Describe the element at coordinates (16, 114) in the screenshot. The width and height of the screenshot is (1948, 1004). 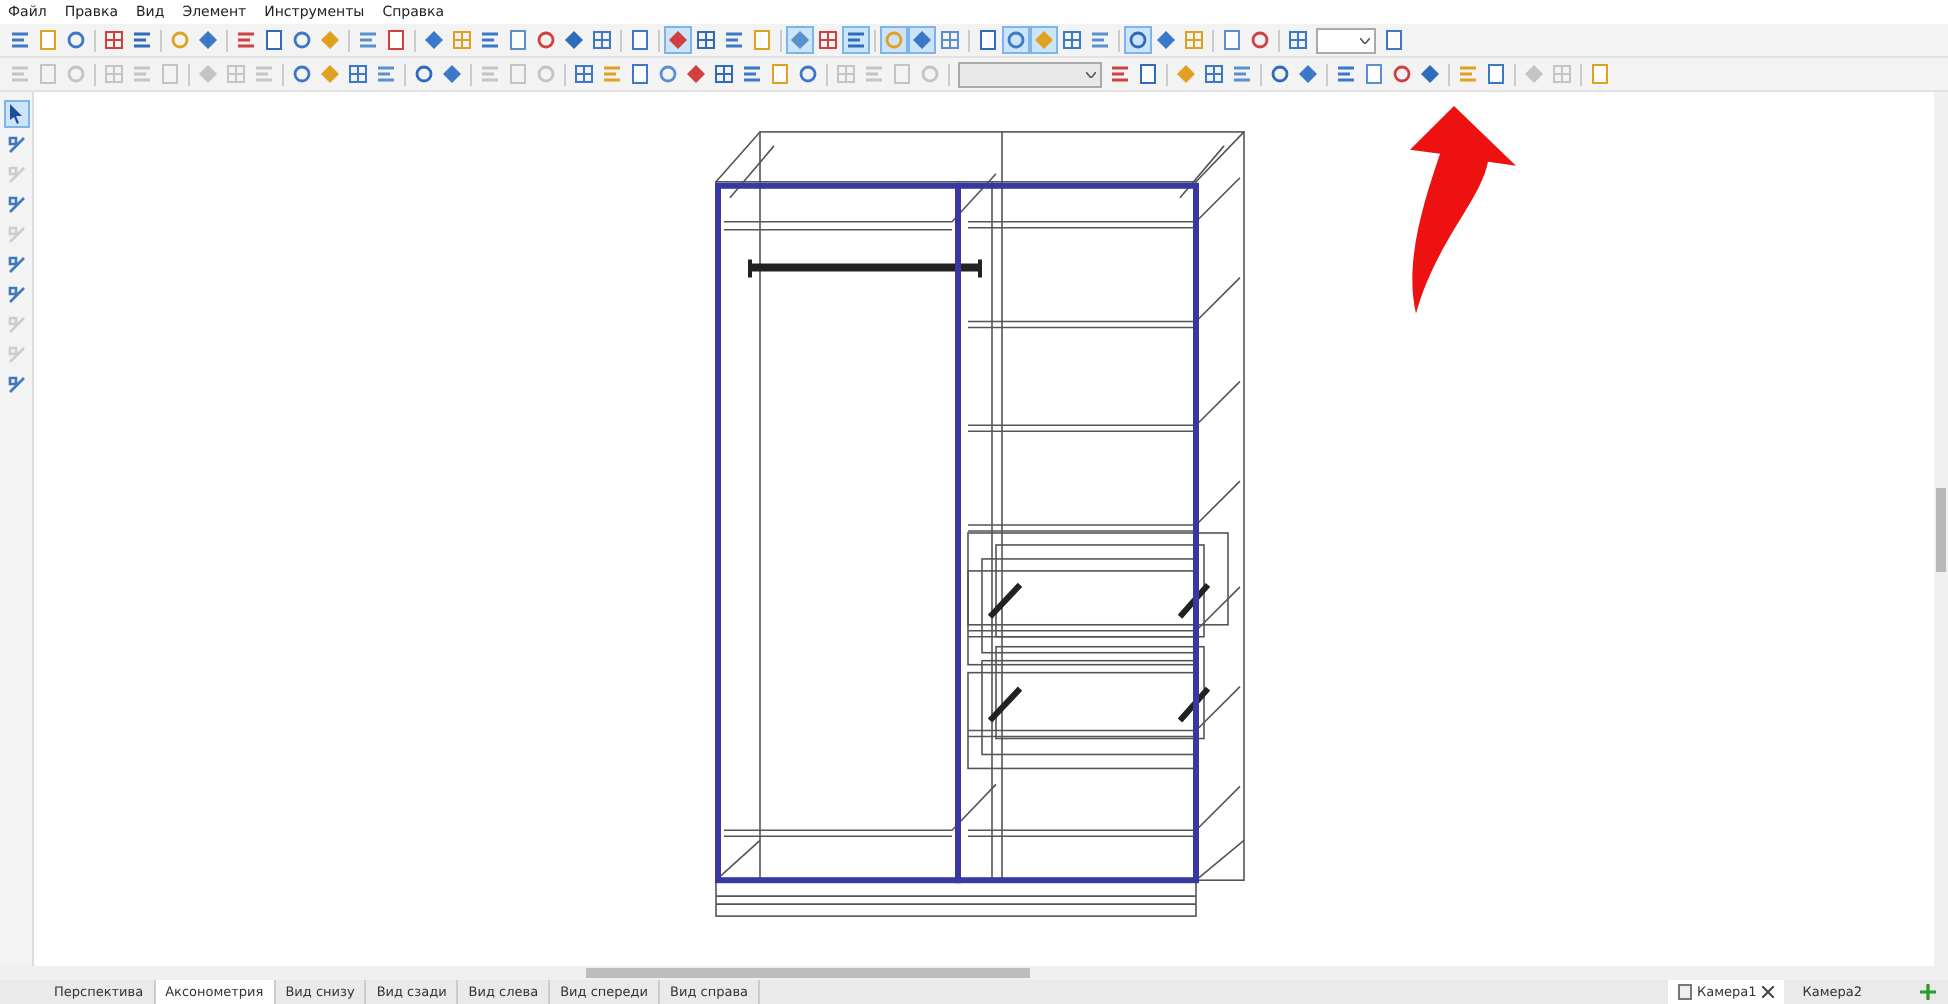
I see `tool-button` at that location.